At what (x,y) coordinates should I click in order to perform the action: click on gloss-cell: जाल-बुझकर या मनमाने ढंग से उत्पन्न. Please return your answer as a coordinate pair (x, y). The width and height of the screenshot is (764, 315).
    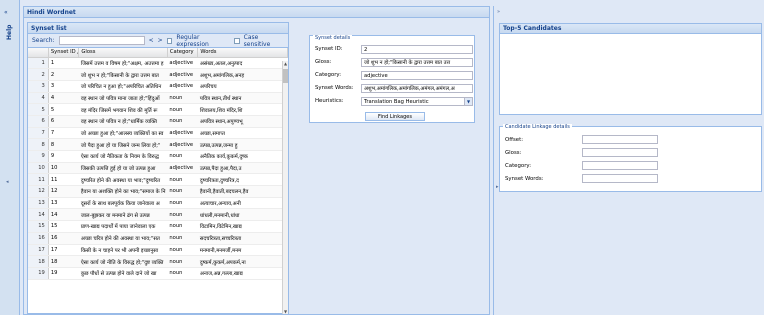
    Looking at the image, I should click on (123, 215).